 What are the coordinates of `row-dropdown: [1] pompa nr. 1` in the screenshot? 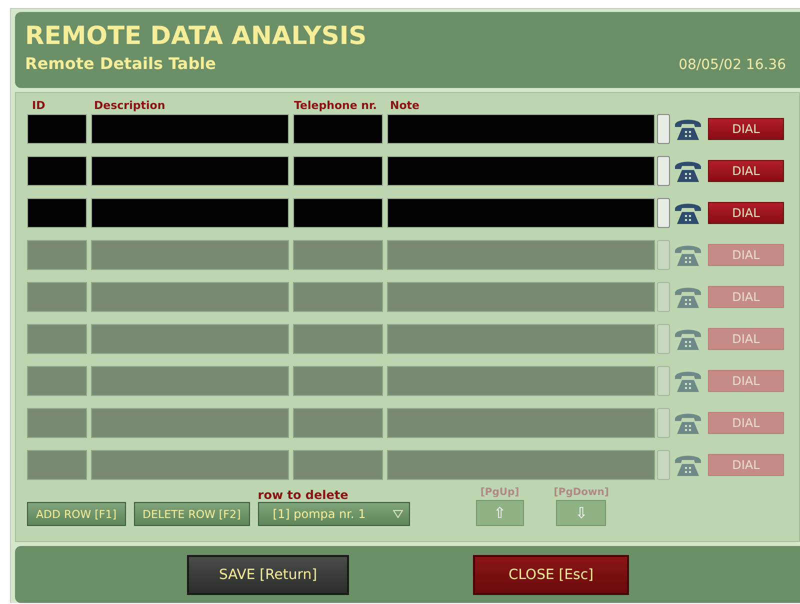 It's located at (334, 514).